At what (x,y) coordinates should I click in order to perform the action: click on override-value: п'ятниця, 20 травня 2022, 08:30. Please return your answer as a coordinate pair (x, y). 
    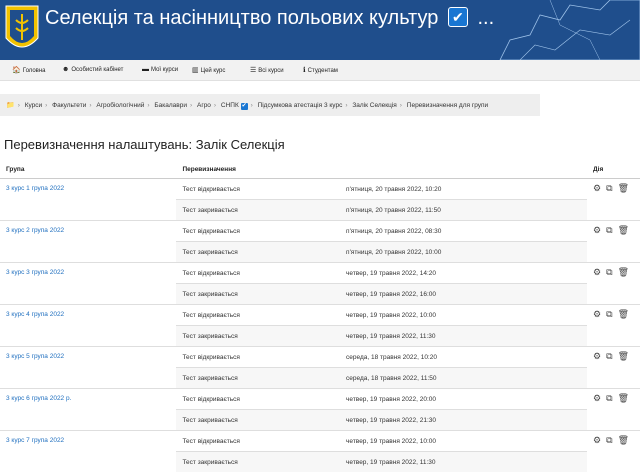
    Looking at the image, I should click on (463, 231).